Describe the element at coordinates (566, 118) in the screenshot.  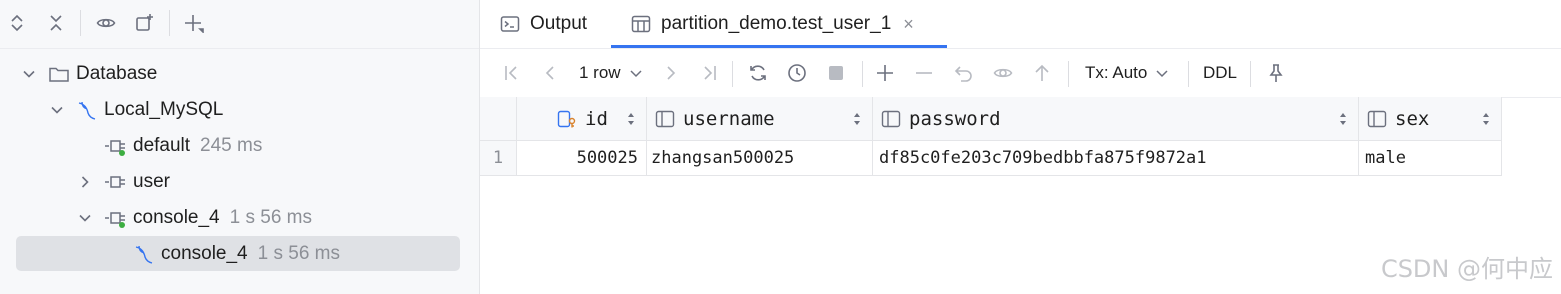
I see `primary-key-column-icon` at that location.